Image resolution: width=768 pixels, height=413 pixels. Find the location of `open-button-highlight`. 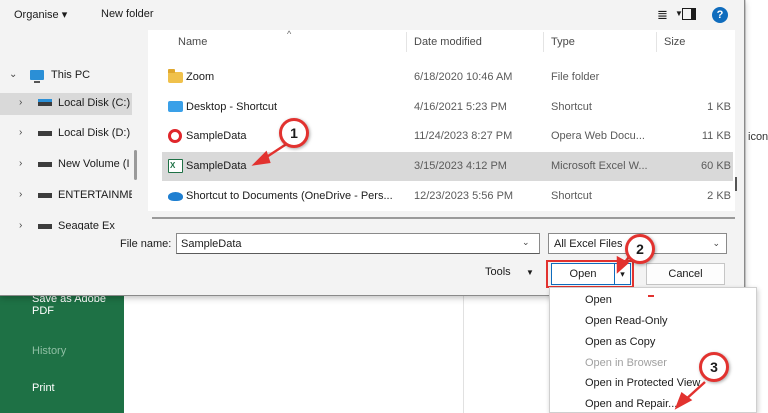

open-button-highlight is located at coordinates (590, 274).